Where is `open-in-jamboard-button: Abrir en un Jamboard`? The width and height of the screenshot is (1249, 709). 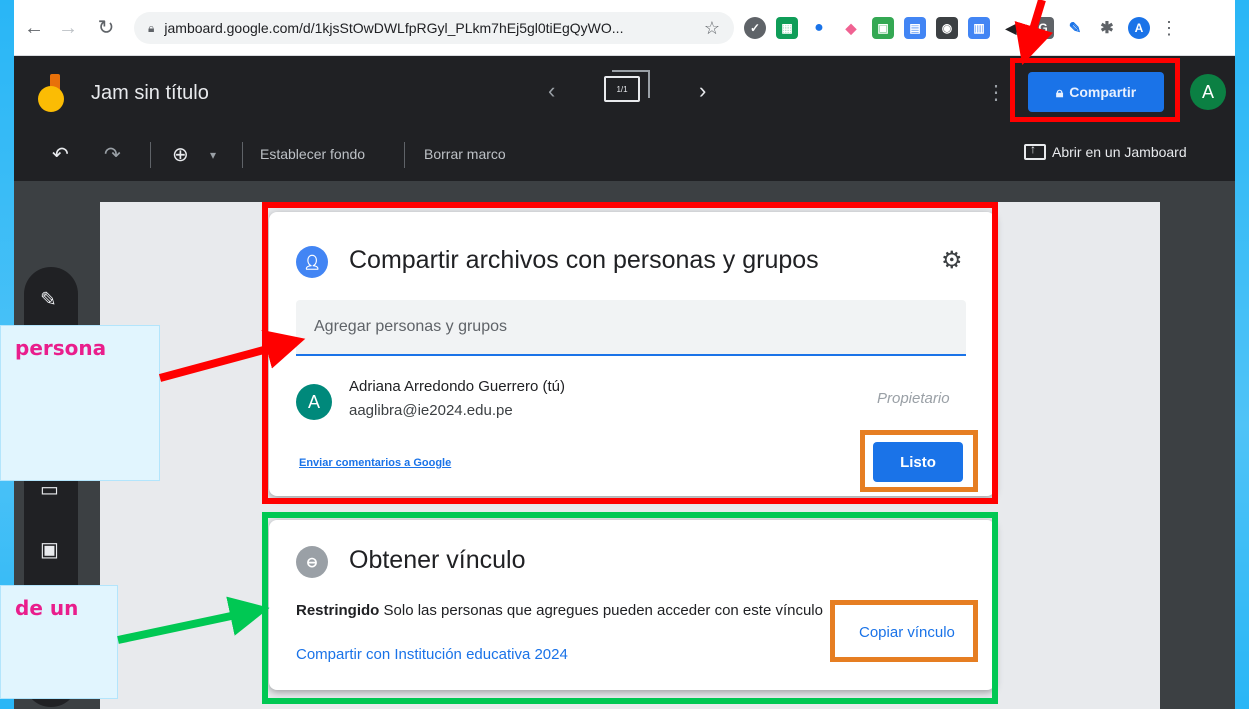
open-in-jamboard-button: Abrir en un Jamboard is located at coordinates (1105, 151).